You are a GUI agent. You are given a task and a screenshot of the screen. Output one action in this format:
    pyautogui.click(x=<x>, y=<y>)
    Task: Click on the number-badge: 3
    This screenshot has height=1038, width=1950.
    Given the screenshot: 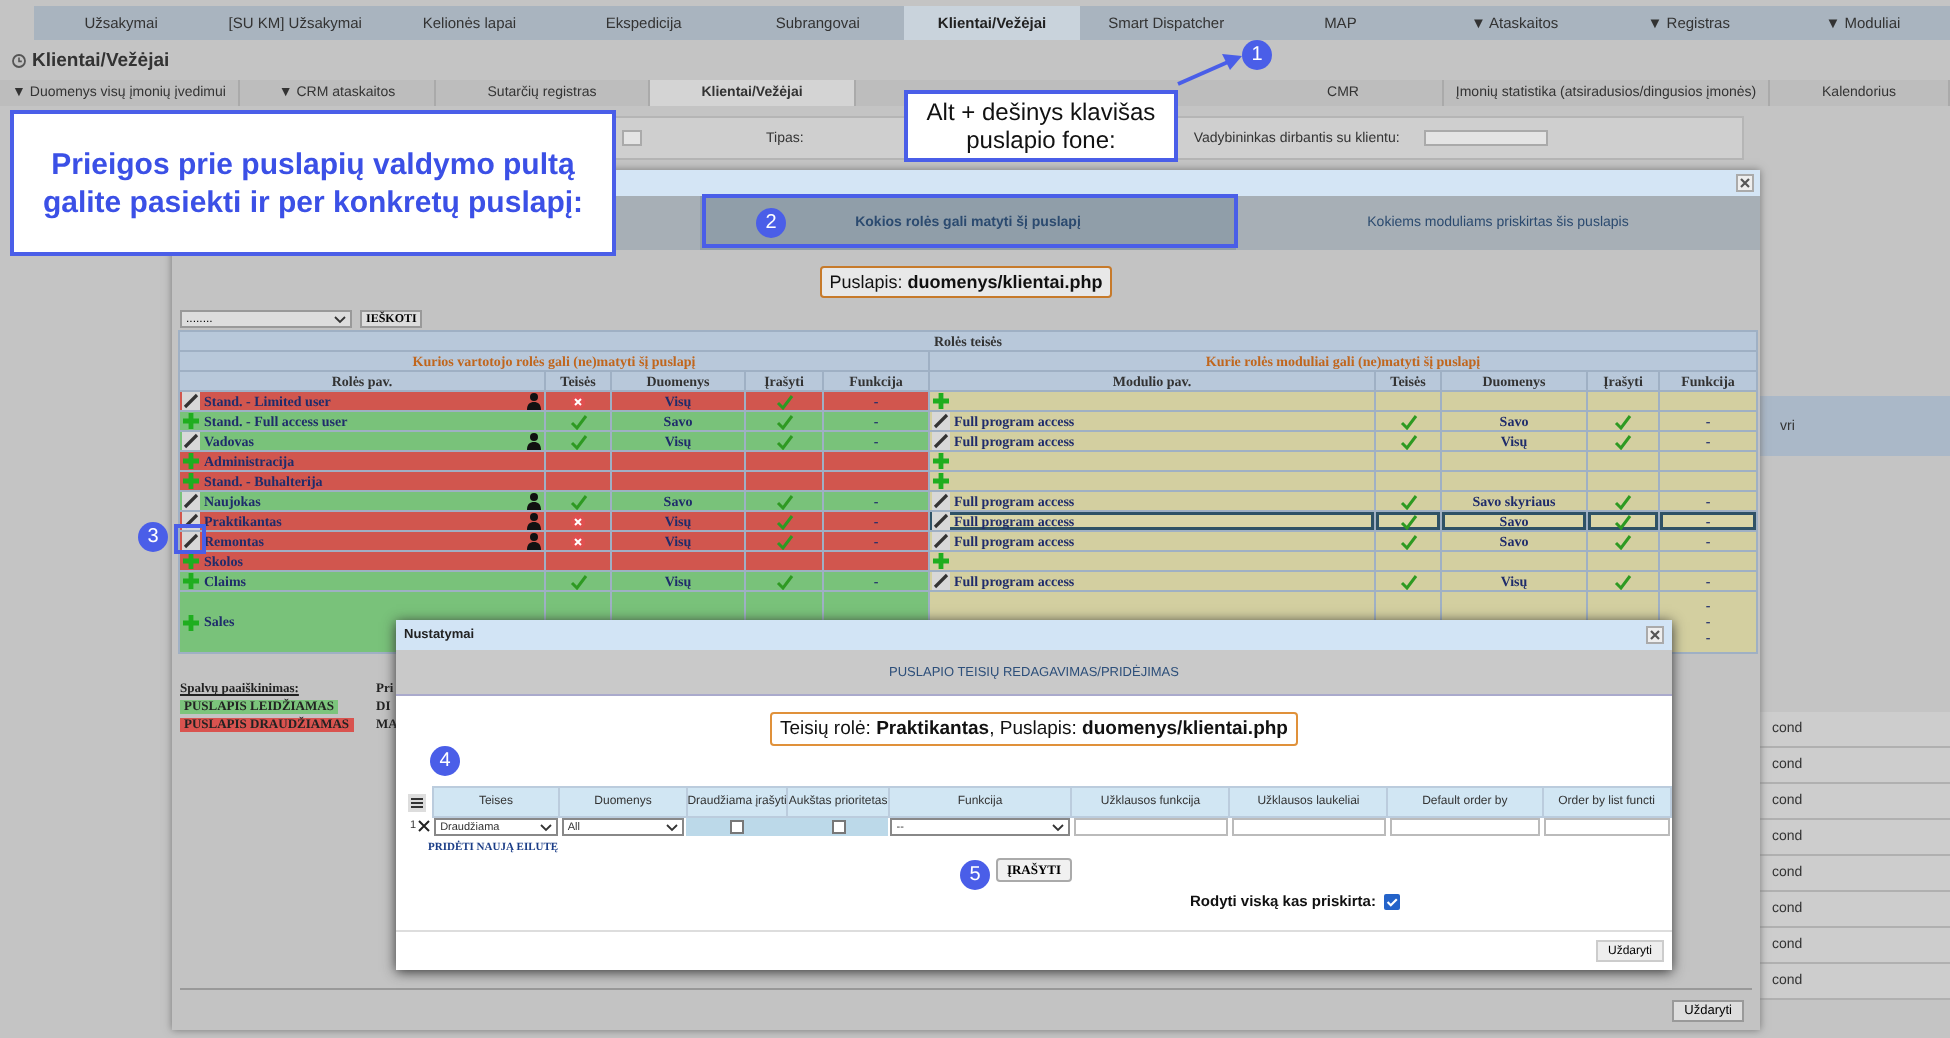 What is the action you would take?
    pyautogui.click(x=153, y=537)
    